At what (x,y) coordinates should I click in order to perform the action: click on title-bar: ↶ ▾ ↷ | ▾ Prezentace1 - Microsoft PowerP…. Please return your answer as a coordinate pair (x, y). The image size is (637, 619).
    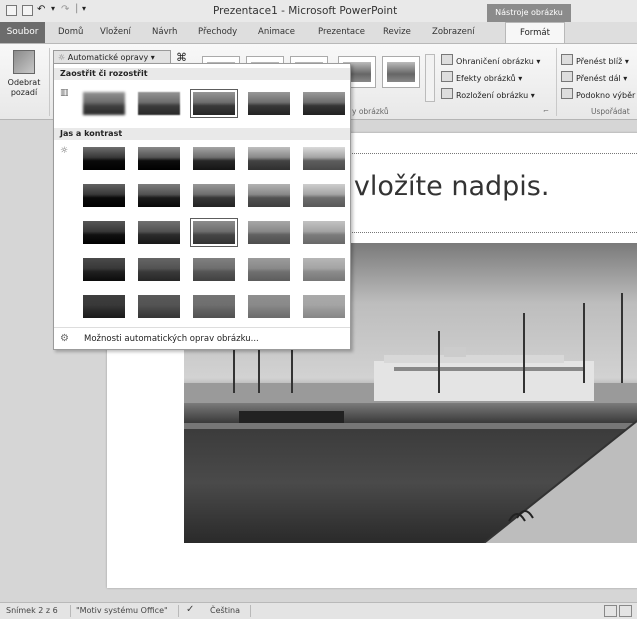
    Looking at the image, I should click on (318, 11).